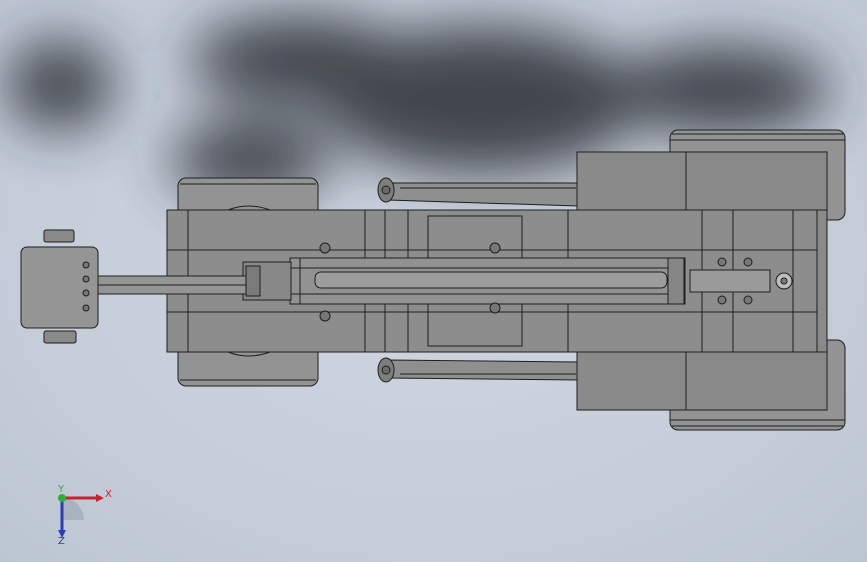  Describe the element at coordinates (478, 192) in the screenshot. I see `outrigger-top` at that location.